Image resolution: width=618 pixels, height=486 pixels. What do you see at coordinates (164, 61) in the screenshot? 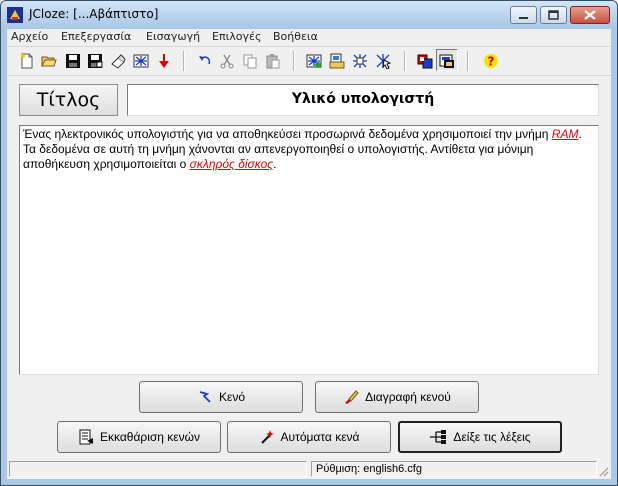
I see `export-arrow-icon` at bounding box center [164, 61].